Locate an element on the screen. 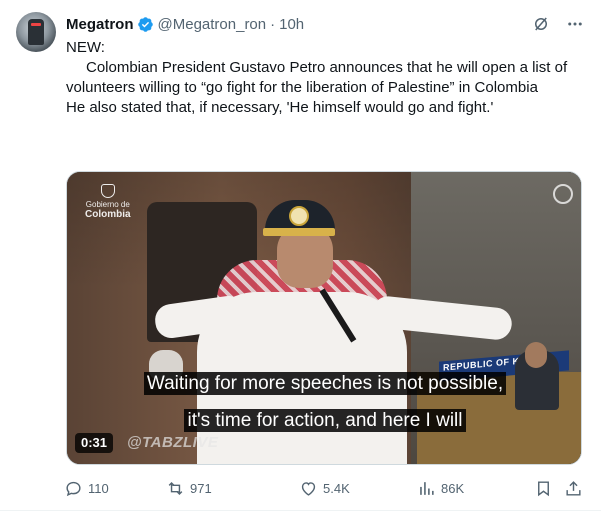 The image size is (601, 511). action-bar: 110 971 5.4K 86K is located at coordinates (321, 488).